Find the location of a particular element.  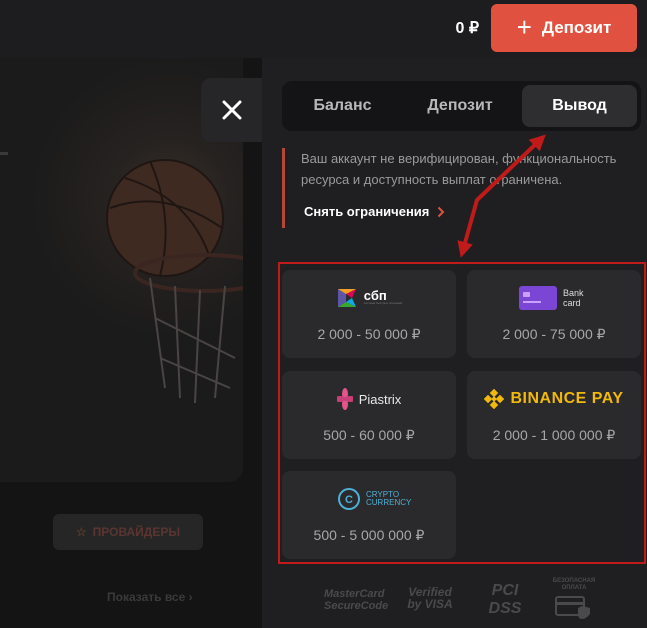

piastrix-name: Piastrix is located at coordinates (380, 399).